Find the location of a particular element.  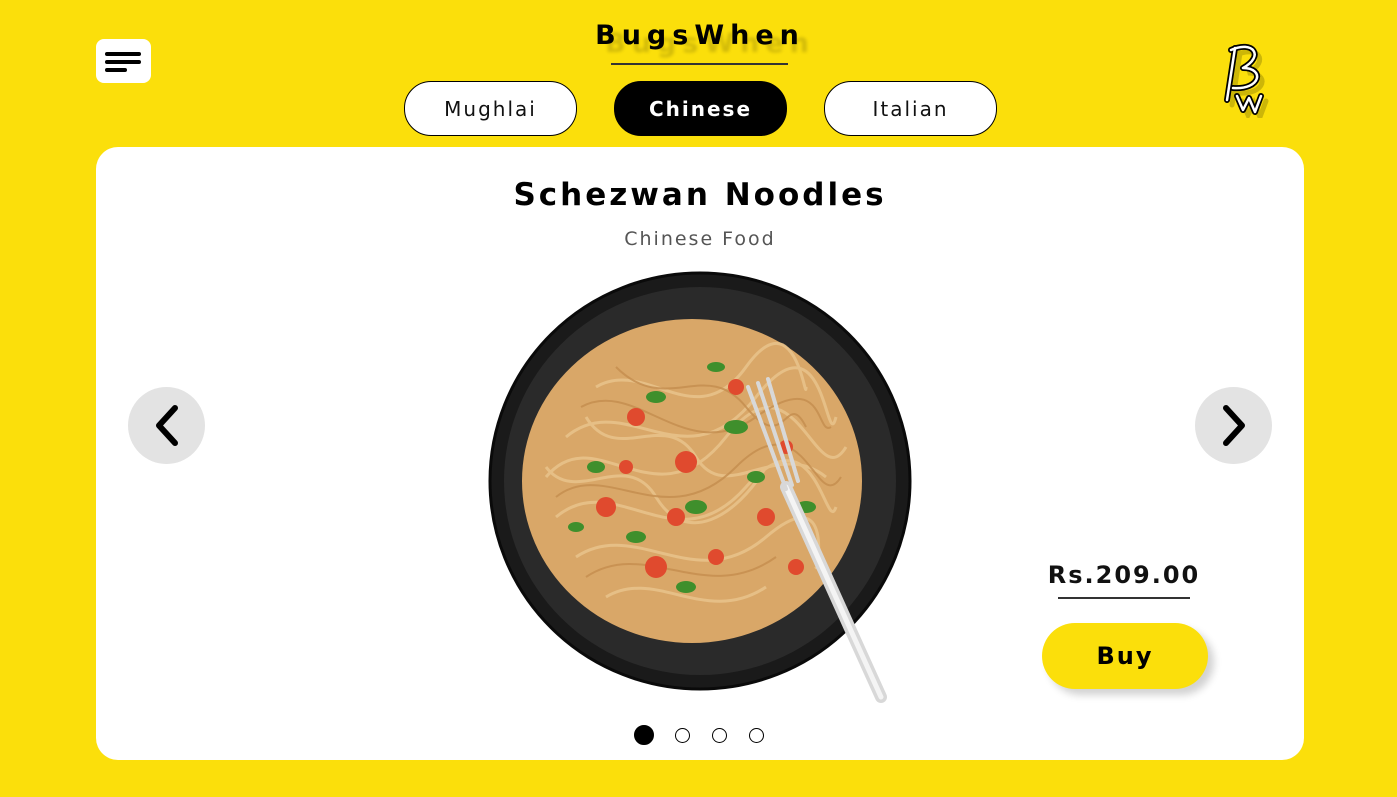

menu-button is located at coordinates (123, 61).